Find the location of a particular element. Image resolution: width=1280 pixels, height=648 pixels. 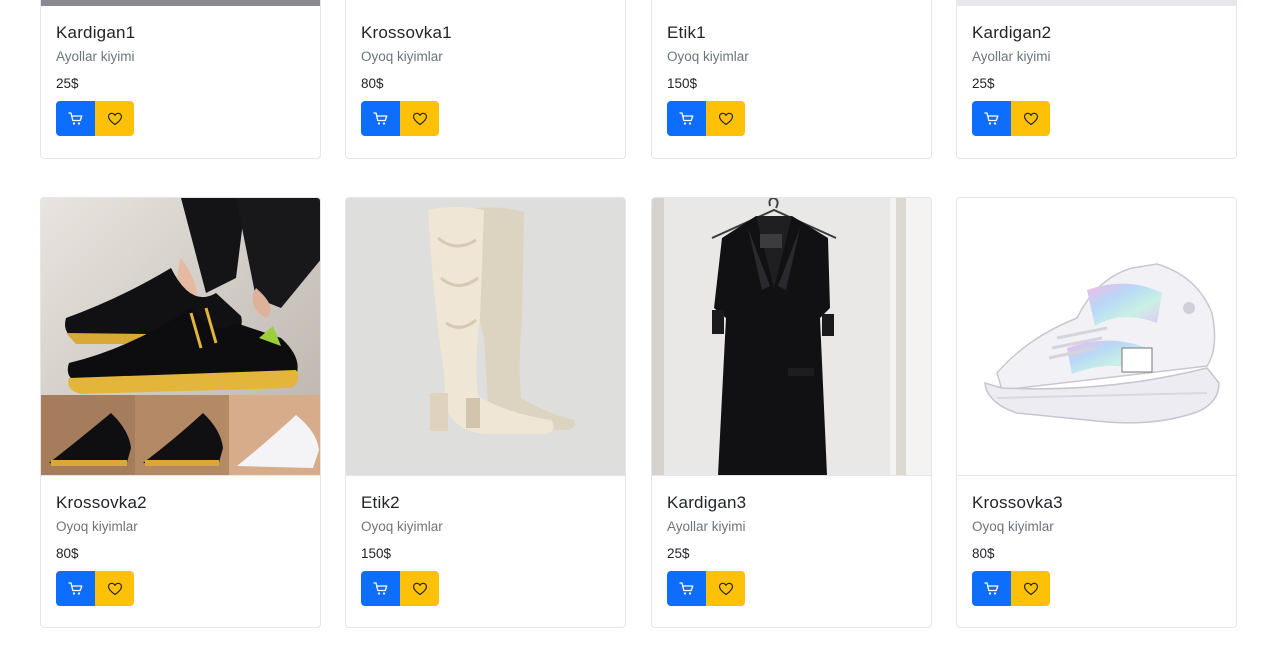

product-card-krossovka2: Krossovka2 Oyoq kiyimlar 80$ is located at coordinates (180, 412).